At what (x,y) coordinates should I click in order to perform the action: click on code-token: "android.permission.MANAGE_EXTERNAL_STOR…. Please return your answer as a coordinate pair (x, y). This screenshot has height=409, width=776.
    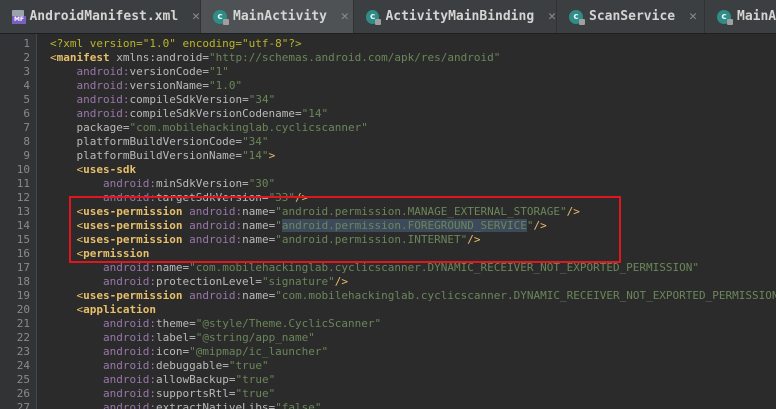
    Looking at the image, I should click on (421, 211).